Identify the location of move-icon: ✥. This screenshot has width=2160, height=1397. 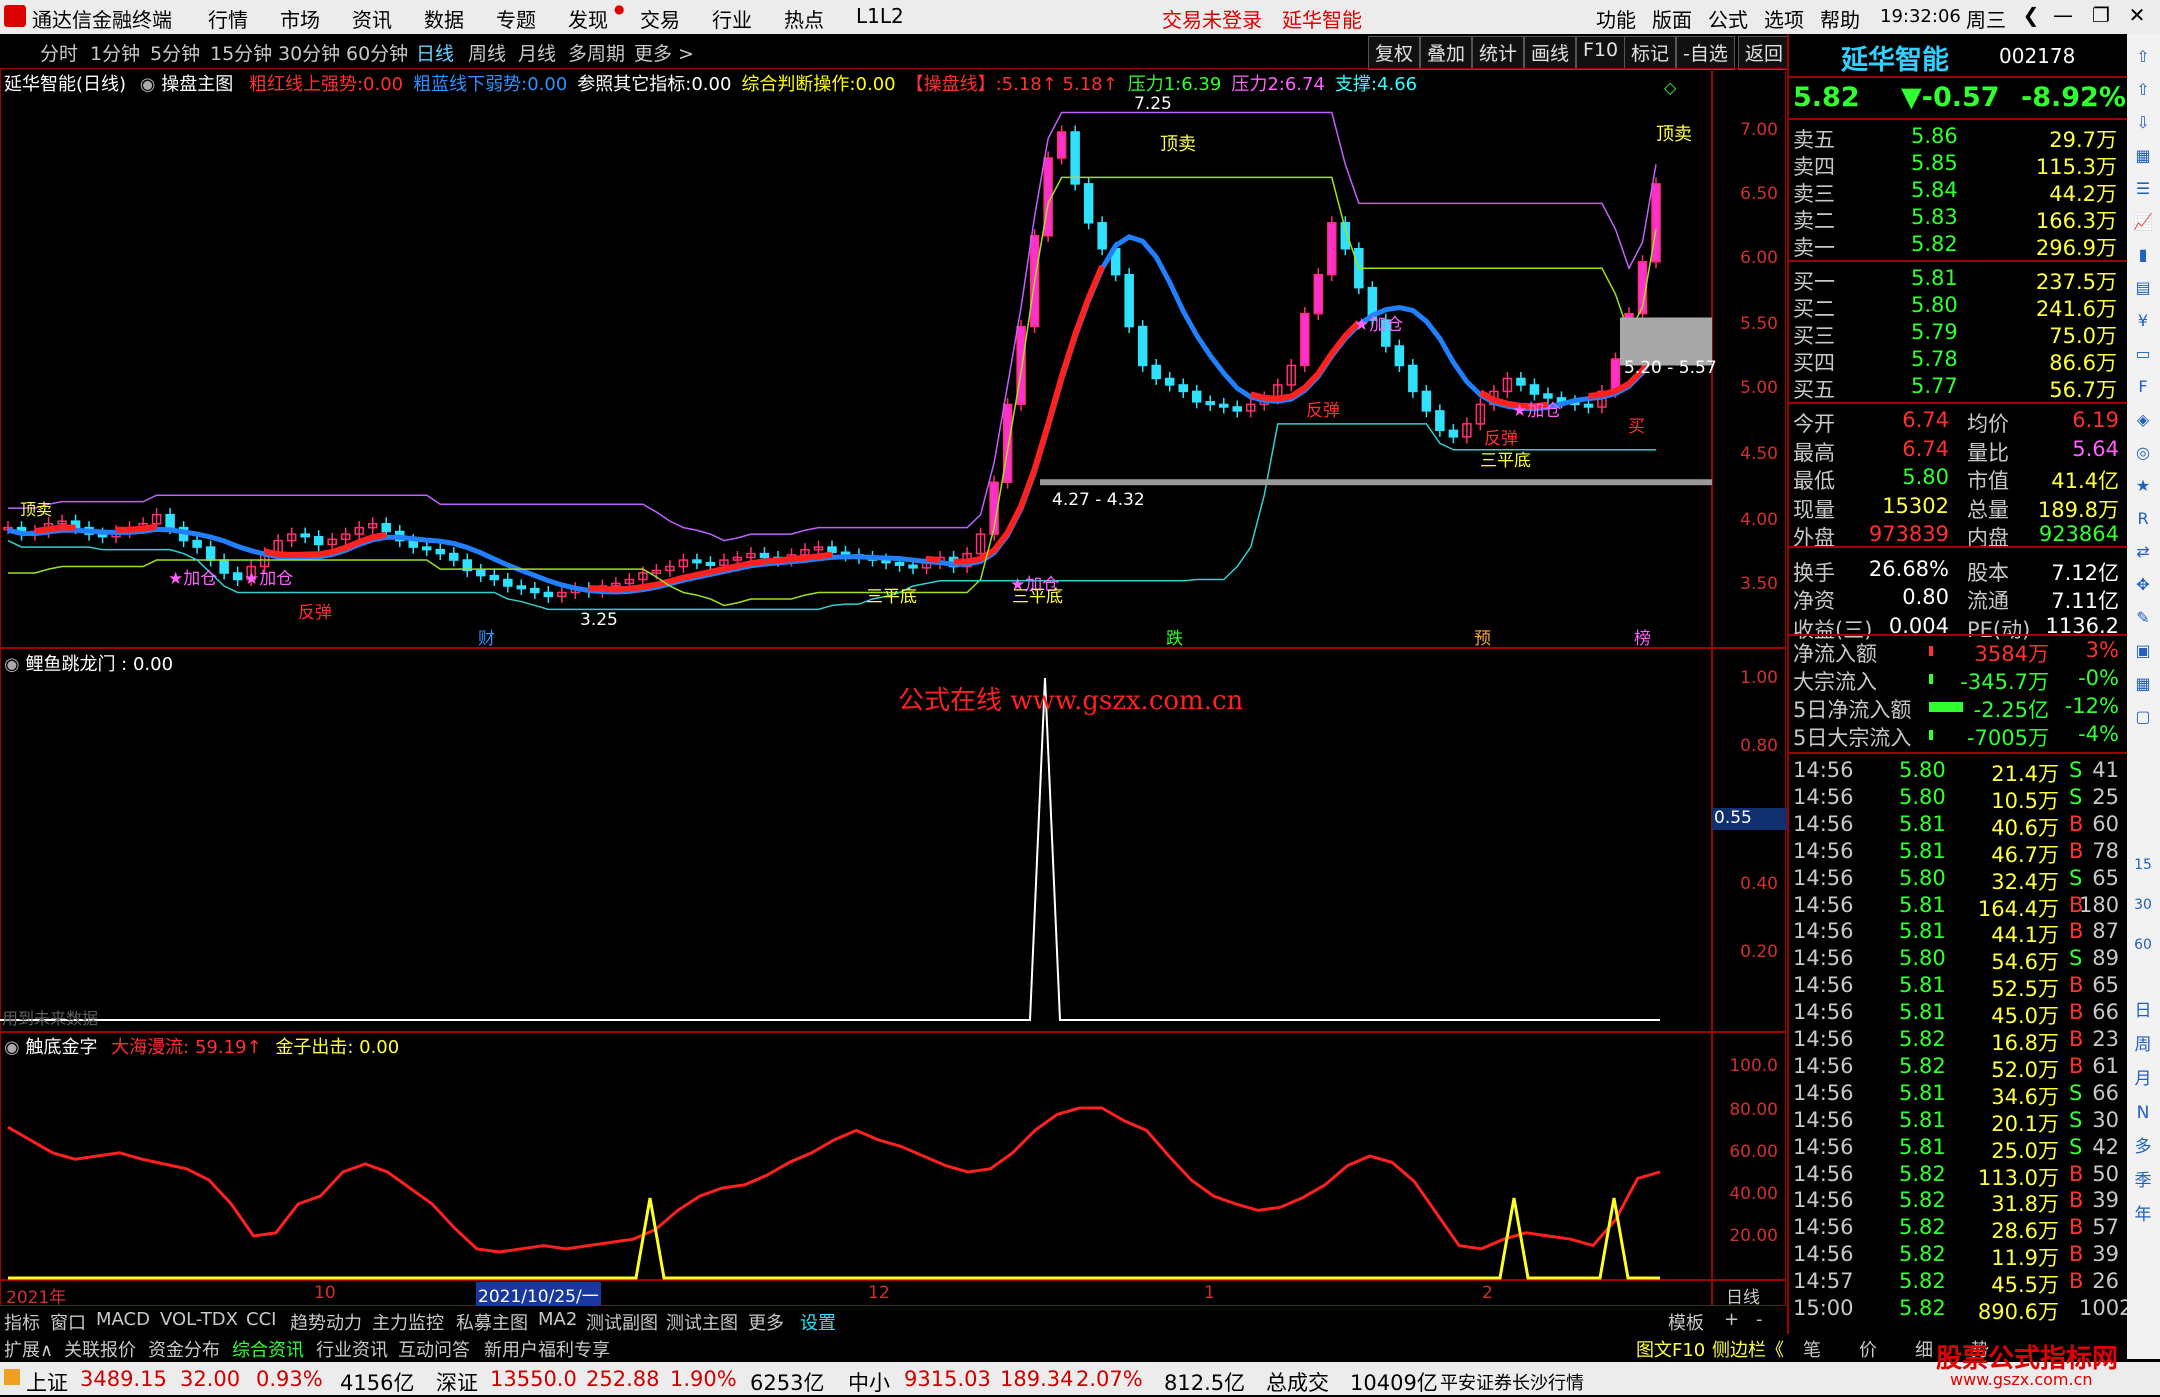
(2143, 585).